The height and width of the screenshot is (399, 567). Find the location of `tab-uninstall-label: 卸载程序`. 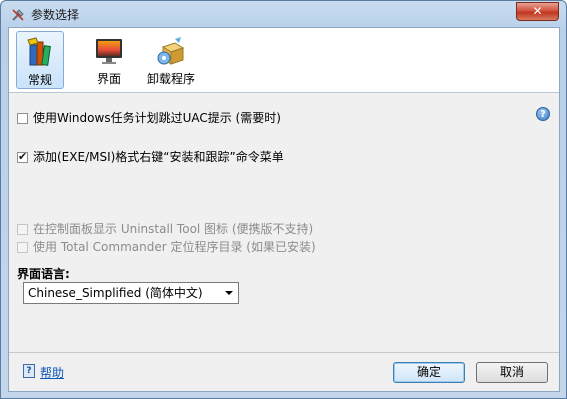

tab-uninstall-label: 卸载程序 is located at coordinates (170, 79).